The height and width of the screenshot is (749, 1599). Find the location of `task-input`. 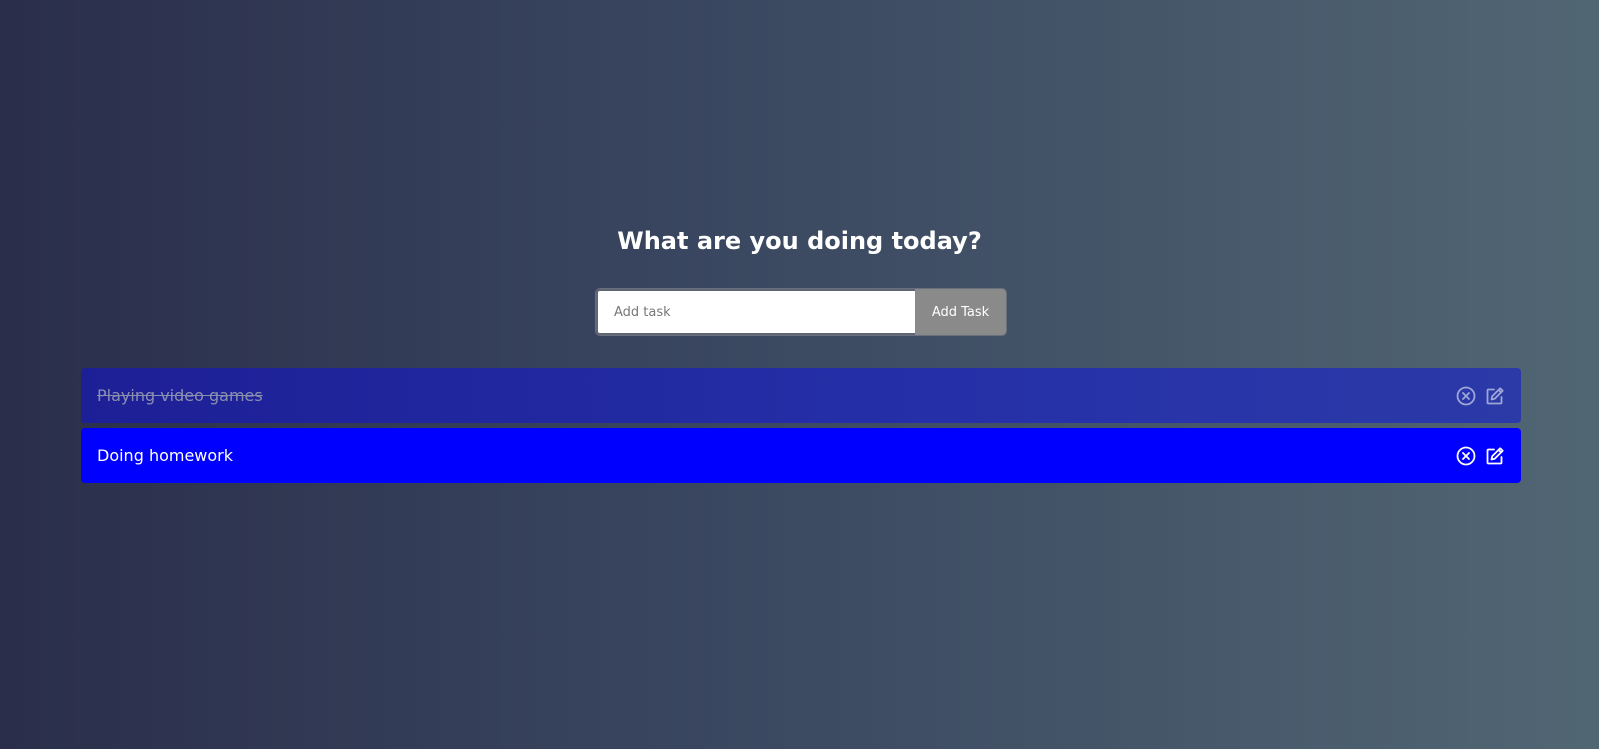

task-input is located at coordinates (755, 312).